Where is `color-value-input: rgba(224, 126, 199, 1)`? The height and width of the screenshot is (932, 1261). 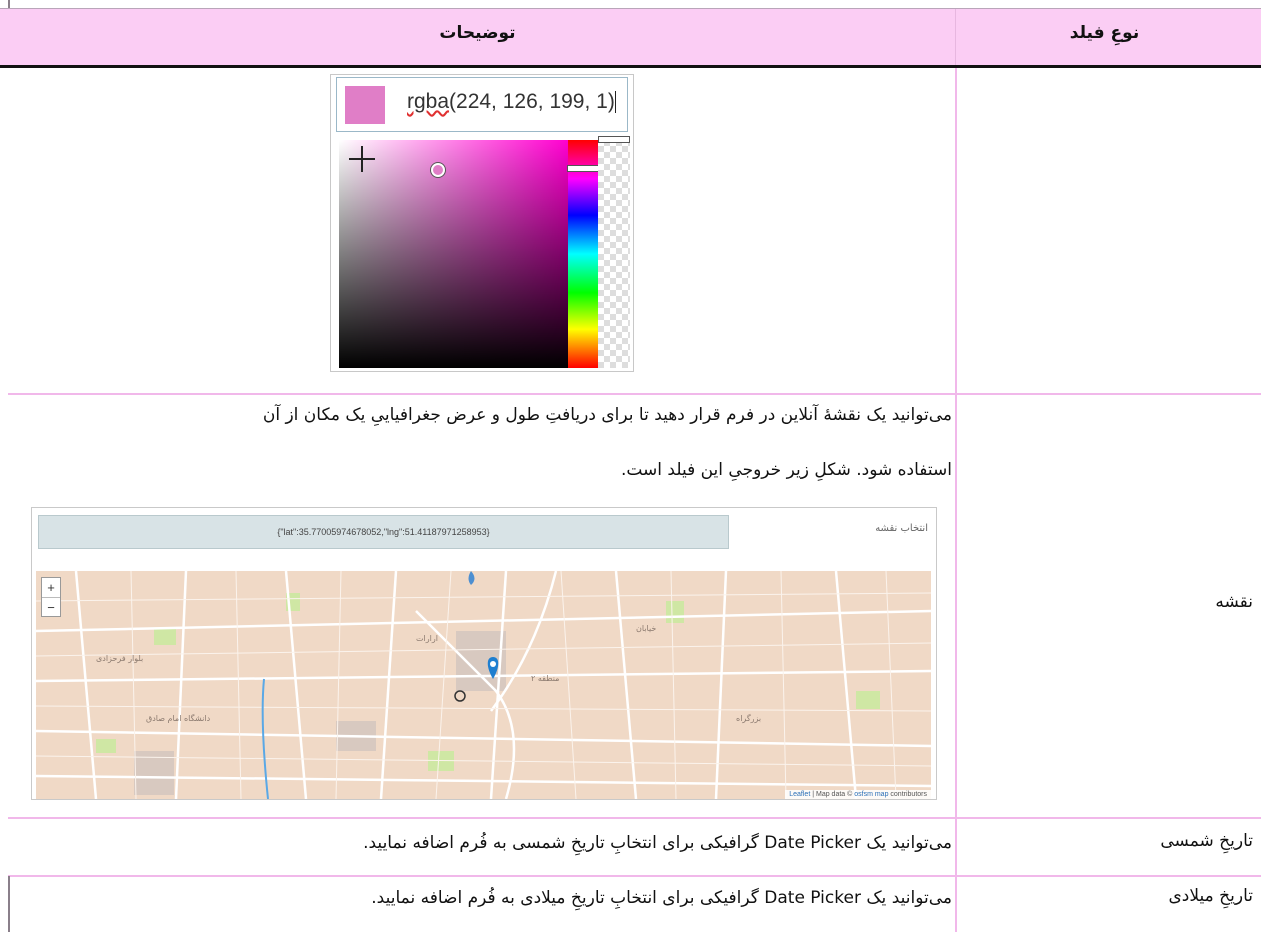
color-value-input: rgba(224, 126, 199, 1) is located at coordinates (482, 104).